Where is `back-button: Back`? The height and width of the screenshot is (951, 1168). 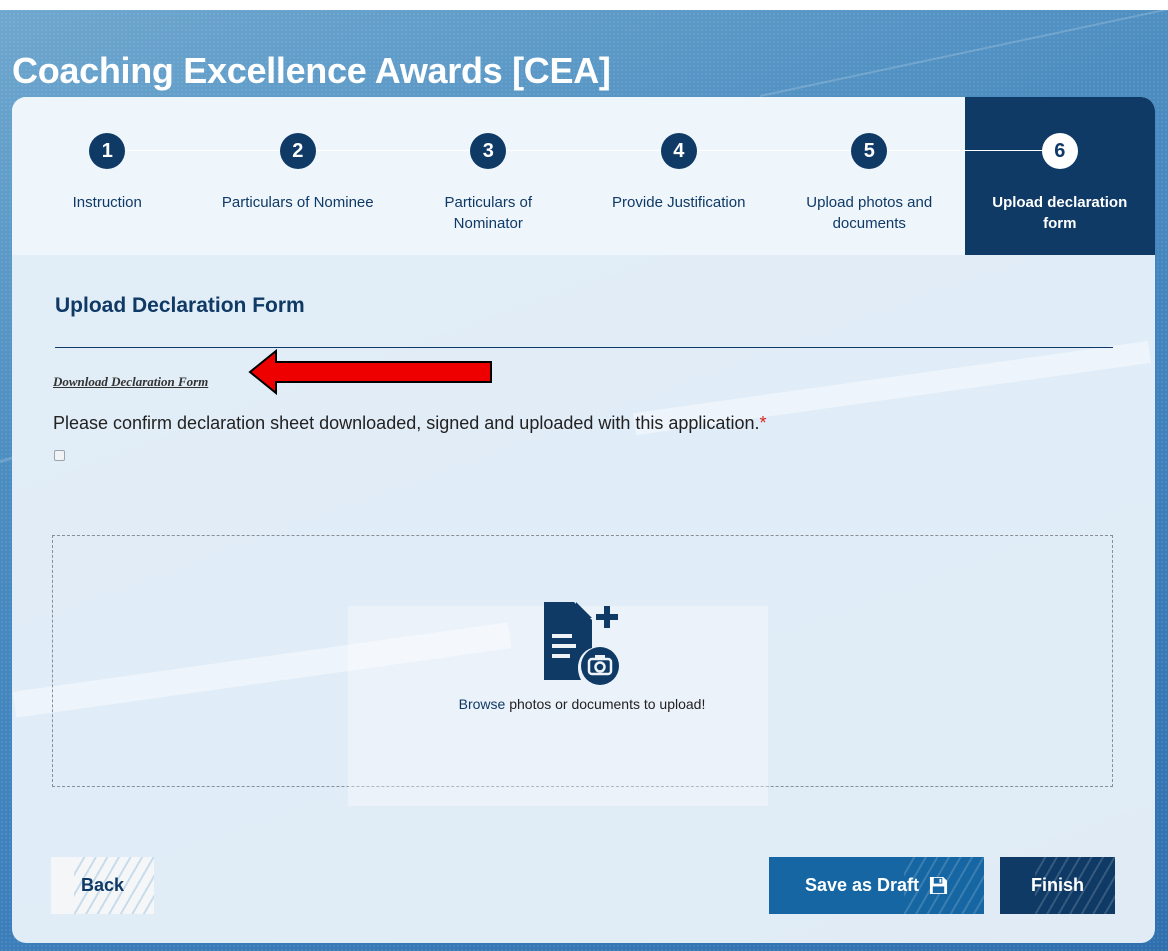
back-button: Back is located at coordinates (102, 885).